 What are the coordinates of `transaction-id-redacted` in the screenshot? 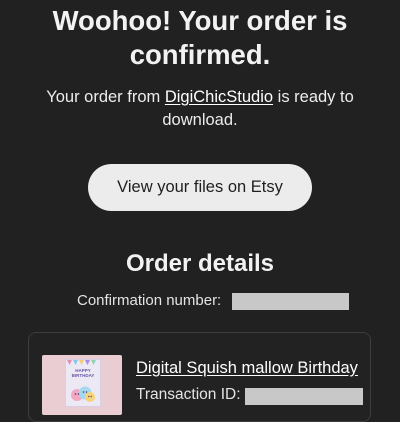 It's located at (304, 396).